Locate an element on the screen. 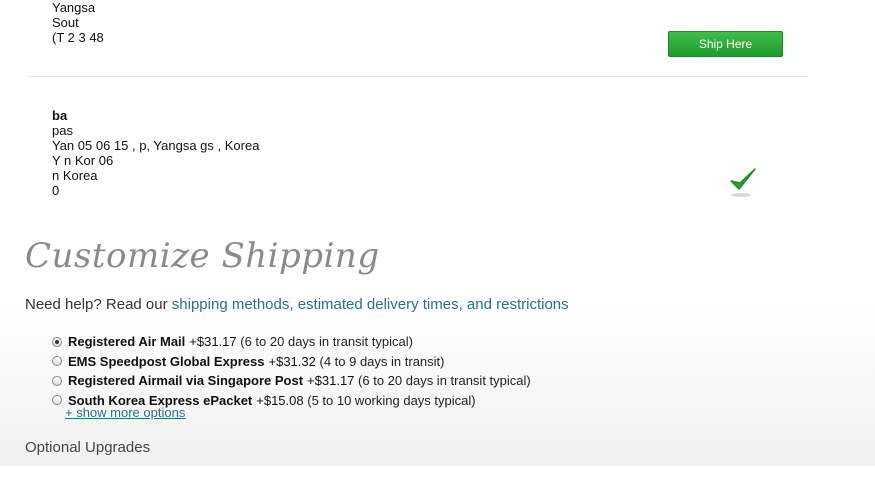  option-name: Registered Air Mail is located at coordinates (127, 342).